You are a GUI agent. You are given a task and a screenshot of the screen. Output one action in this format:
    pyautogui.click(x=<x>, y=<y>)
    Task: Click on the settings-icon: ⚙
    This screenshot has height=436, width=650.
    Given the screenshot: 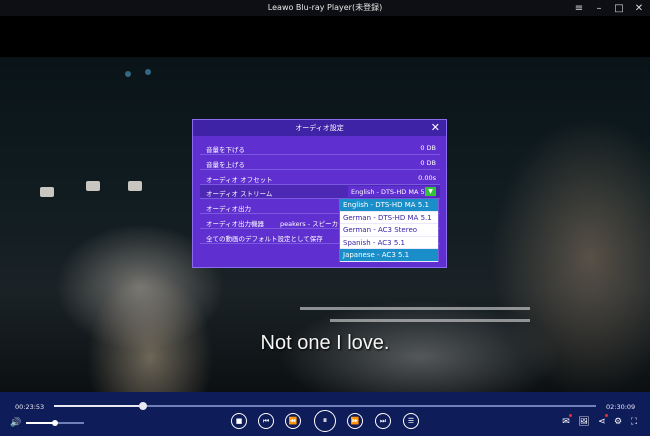 What is the action you would take?
    pyautogui.click(x=618, y=422)
    